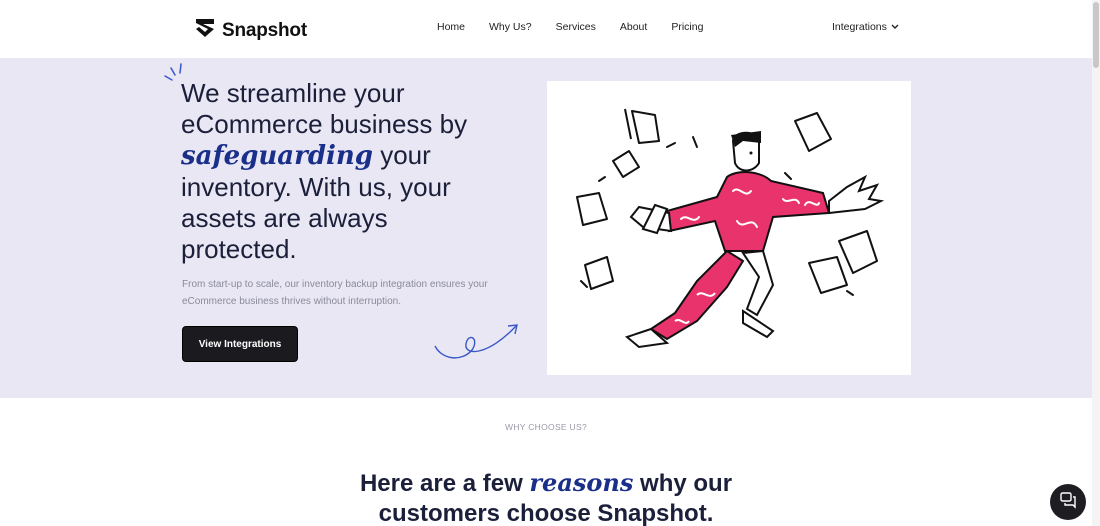 The width and height of the screenshot is (1100, 526). What do you see at coordinates (316, 187) in the screenshot?
I see `hero-title-line4: inventory. With us, your` at bounding box center [316, 187].